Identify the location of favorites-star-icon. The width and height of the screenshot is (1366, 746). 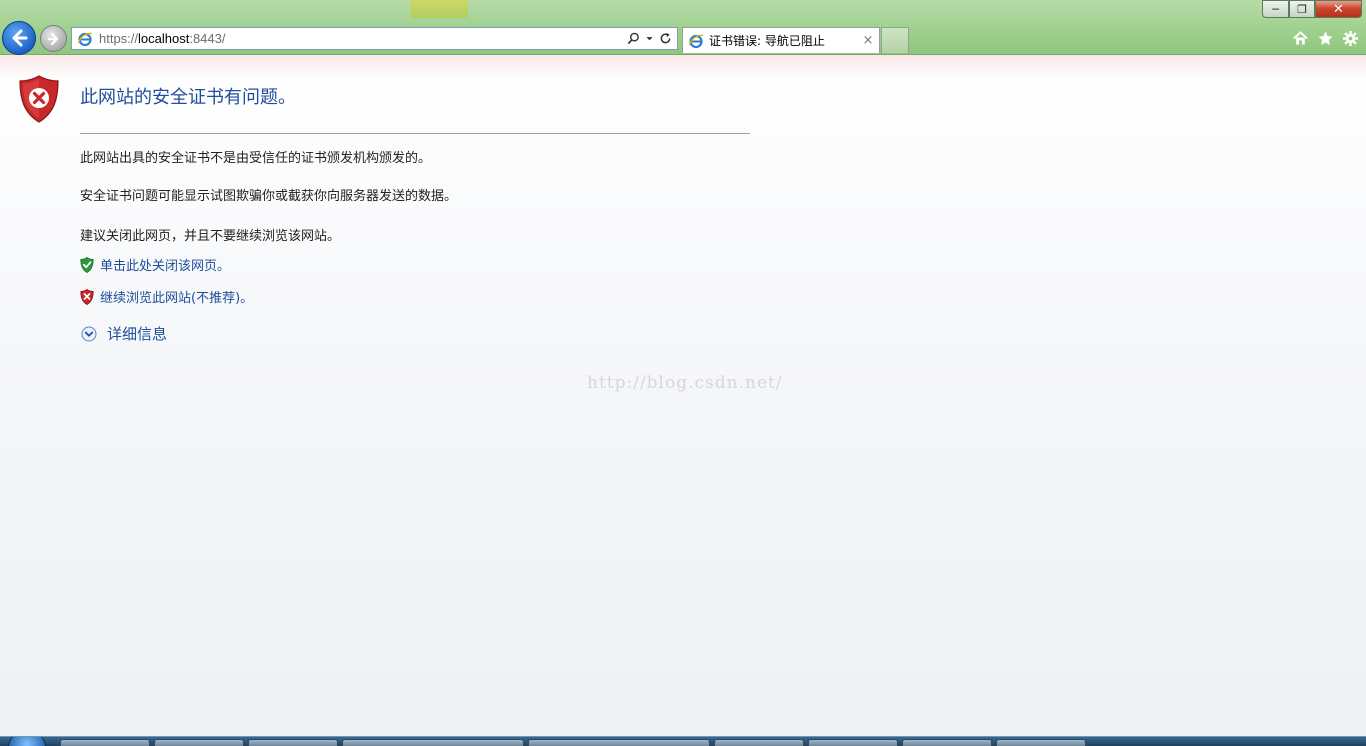
(1325, 38).